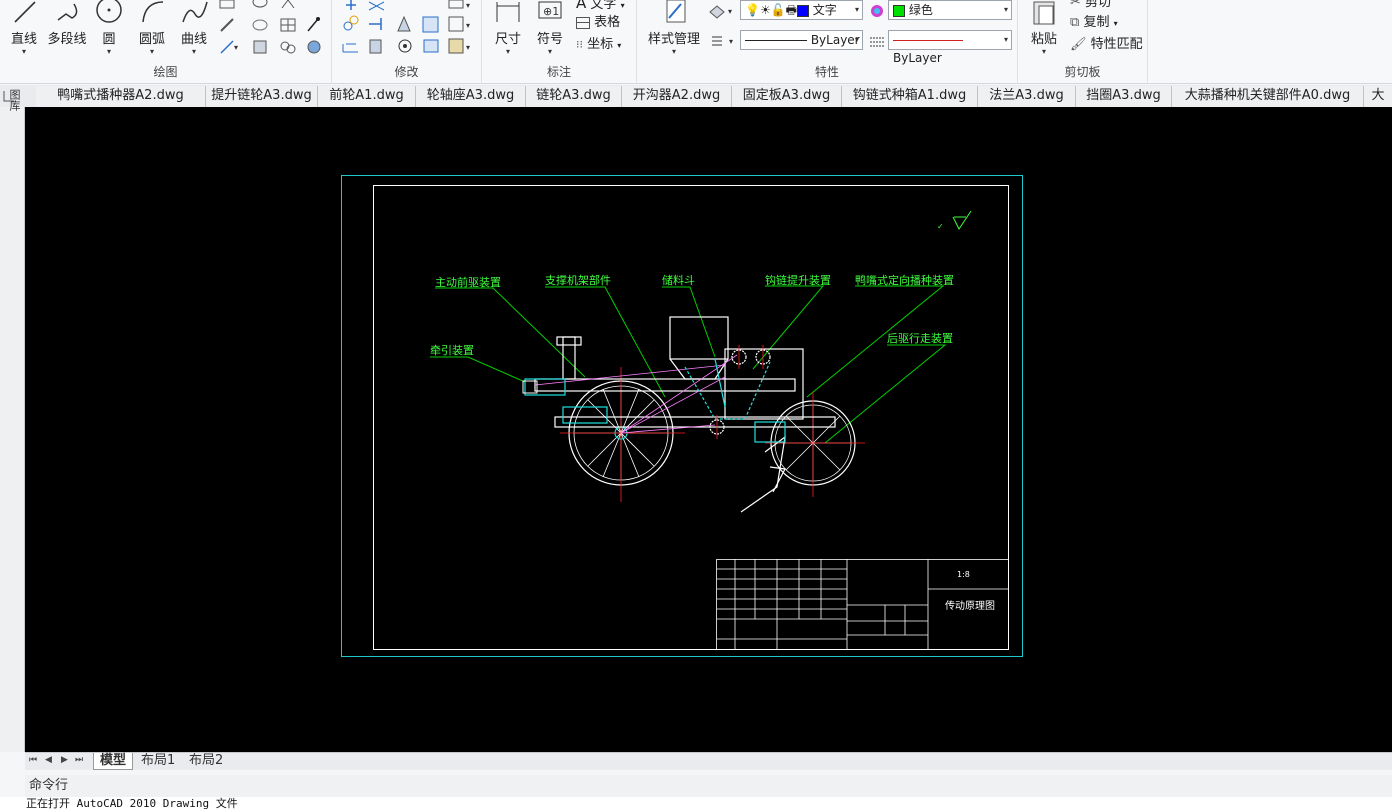 The height and width of the screenshot is (810, 1392). I want to click on table-tool: 表格, so click(598, 23).